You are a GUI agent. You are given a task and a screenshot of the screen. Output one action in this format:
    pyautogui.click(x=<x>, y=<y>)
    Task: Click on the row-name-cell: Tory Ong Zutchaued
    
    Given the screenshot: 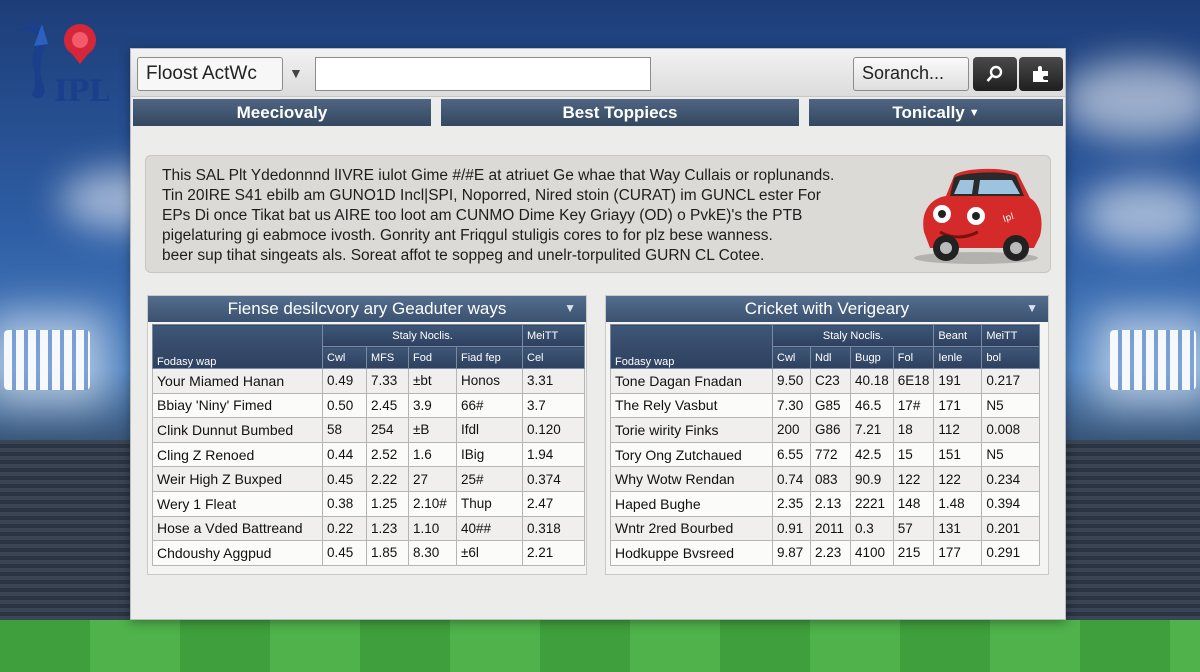 What is the action you would take?
    pyautogui.click(x=691, y=454)
    